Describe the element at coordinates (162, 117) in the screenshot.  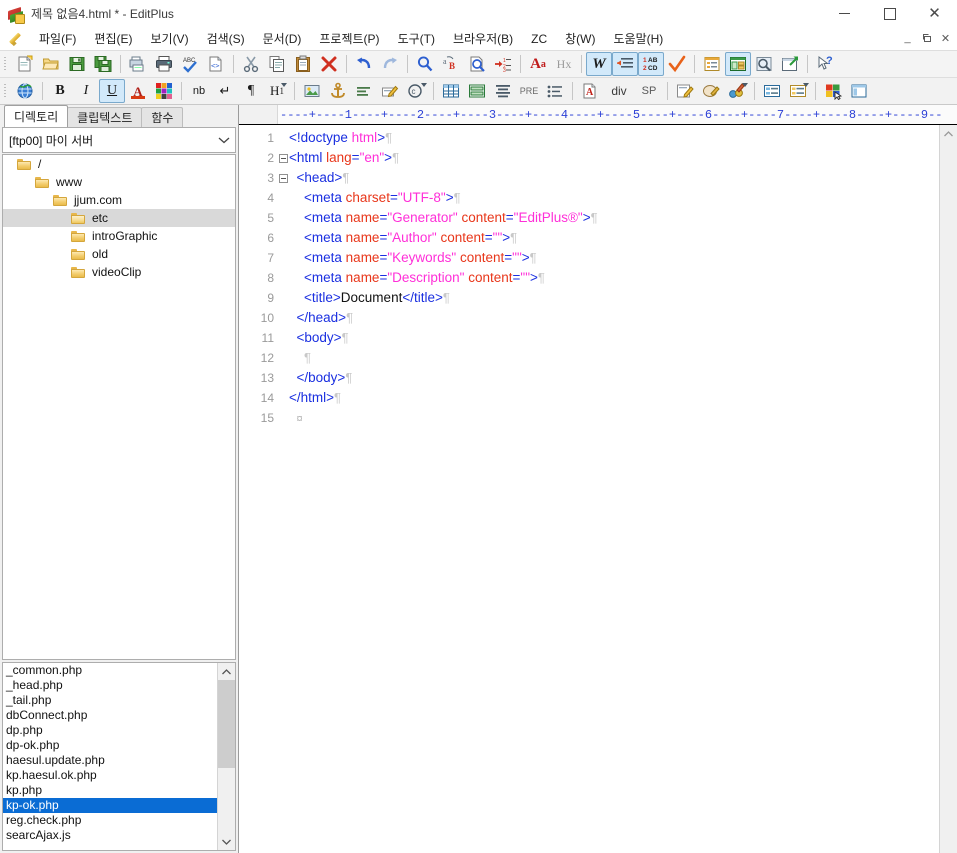
I see `tab-functions: 함수` at that location.